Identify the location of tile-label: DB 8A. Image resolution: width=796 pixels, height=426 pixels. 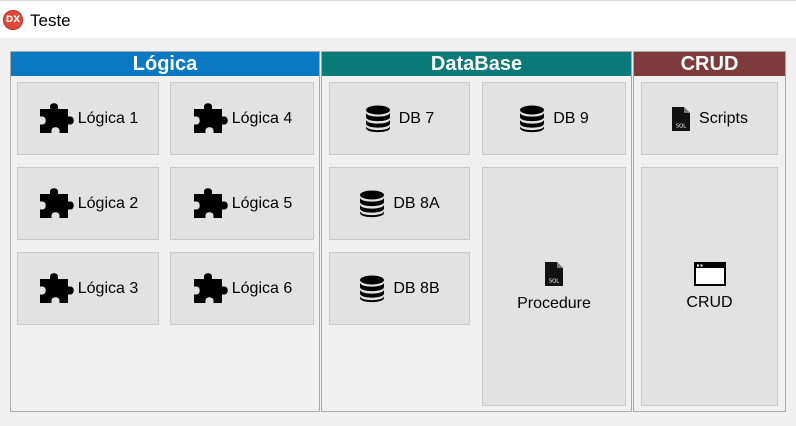
(416, 203).